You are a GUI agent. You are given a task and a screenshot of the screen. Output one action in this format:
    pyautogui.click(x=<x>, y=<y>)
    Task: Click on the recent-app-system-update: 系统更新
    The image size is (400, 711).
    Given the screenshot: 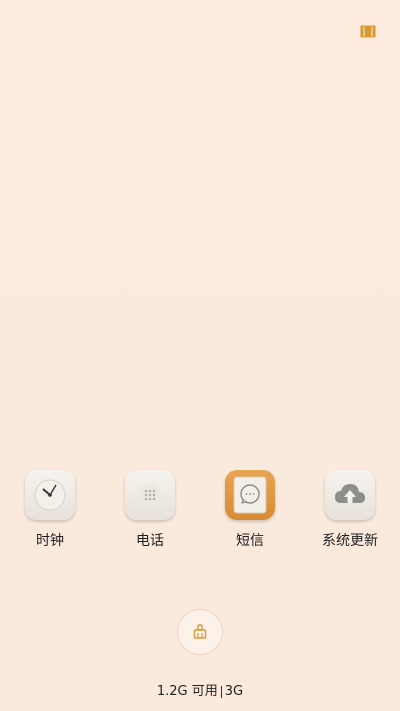 What is the action you would take?
    pyautogui.click(x=350, y=510)
    